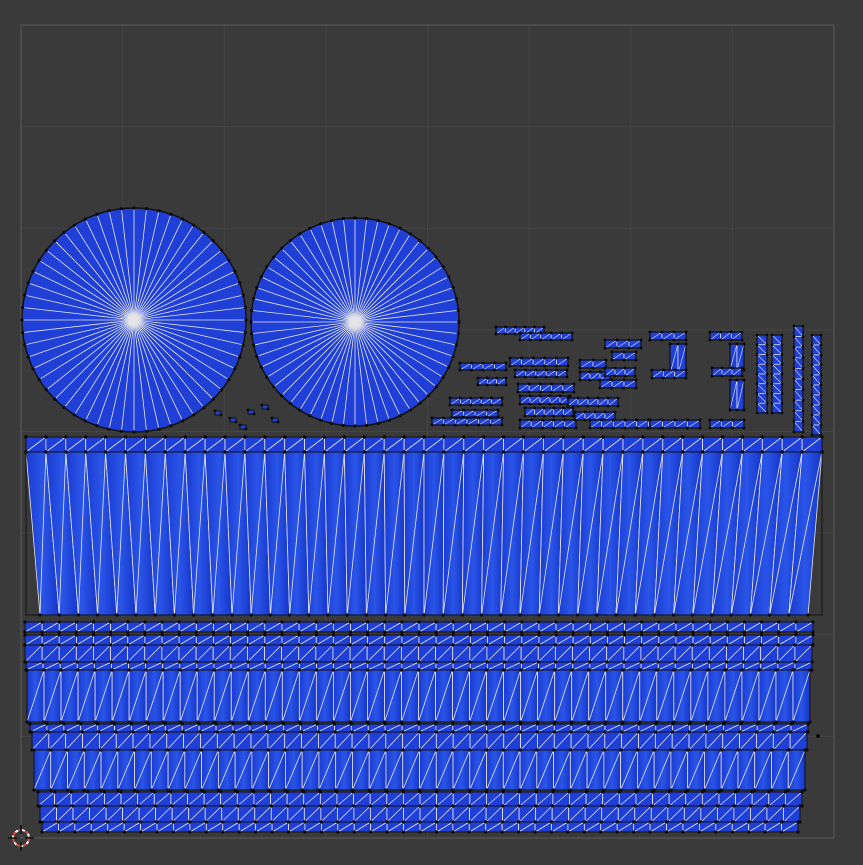  Describe the element at coordinates (418, 696) in the screenshot. I see `strip-uv-island` at that location.